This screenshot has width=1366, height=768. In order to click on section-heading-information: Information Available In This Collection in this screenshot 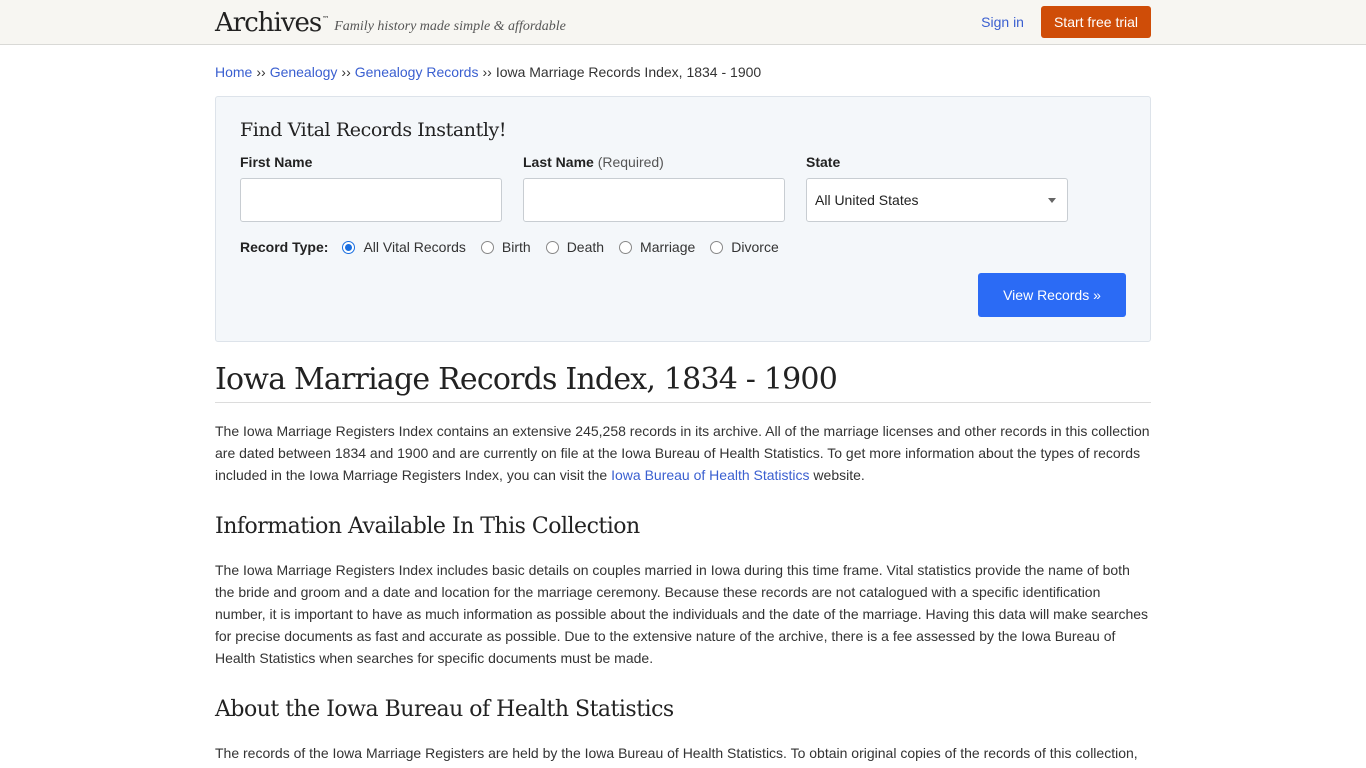, I will do `click(427, 526)`.